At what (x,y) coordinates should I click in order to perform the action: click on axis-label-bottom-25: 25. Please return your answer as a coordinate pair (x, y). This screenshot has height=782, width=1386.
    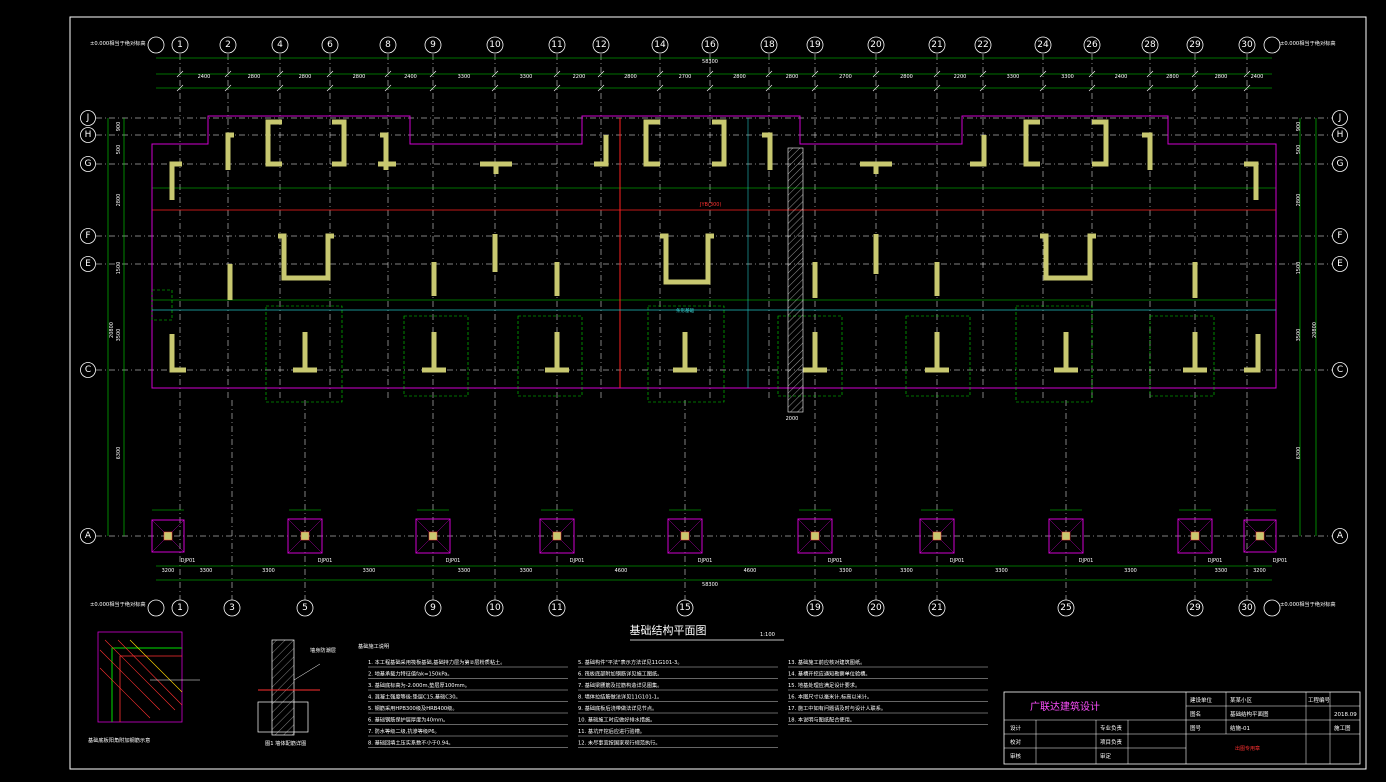
    Looking at the image, I should click on (1065, 608).